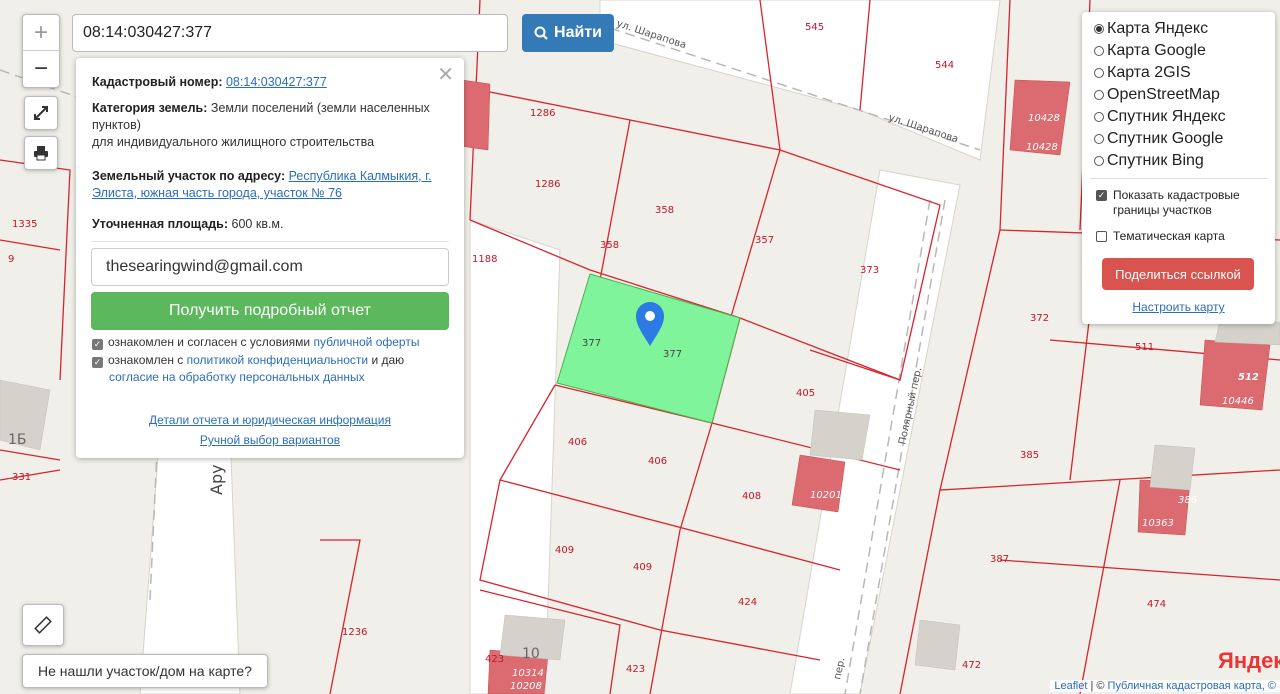  Describe the element at coordinates (1039, 318) in the screenshot. I see `map-label-372: 372` at that location.